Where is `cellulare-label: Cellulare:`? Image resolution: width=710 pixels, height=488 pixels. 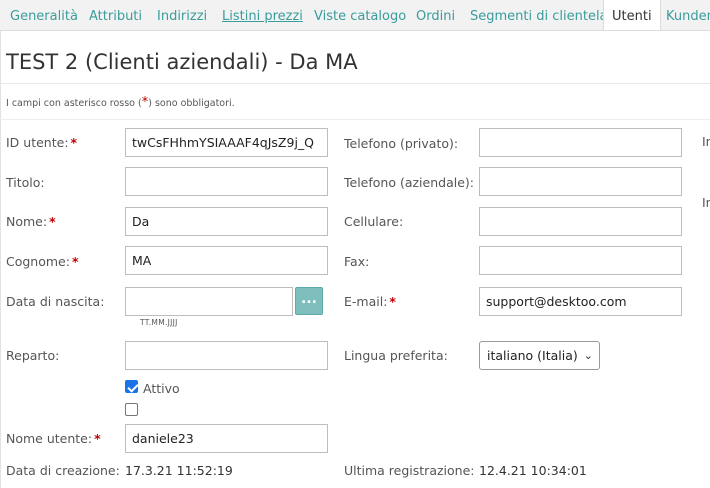 cellulare-label: Cellulare: is located at coordinates (374, 221).